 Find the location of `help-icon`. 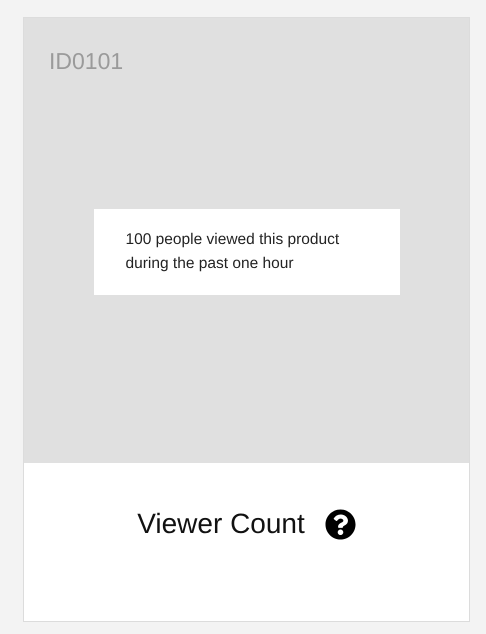

help-icon is located at coordinates (340, 524).